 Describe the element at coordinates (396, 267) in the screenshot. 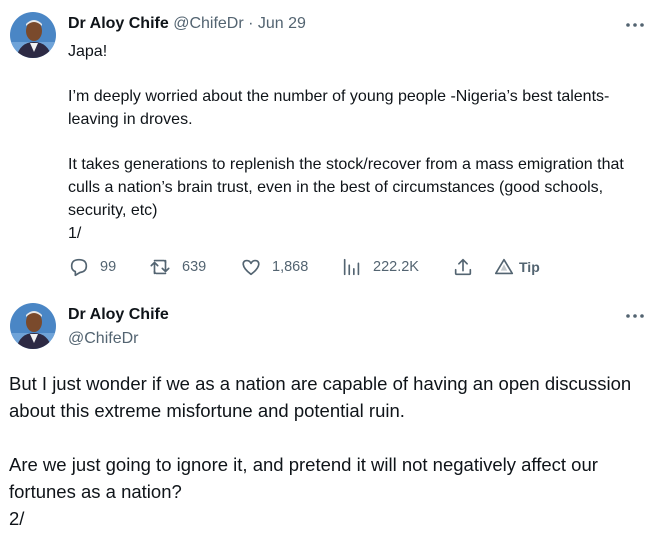

I see `views-count: 222.2K` at that location.